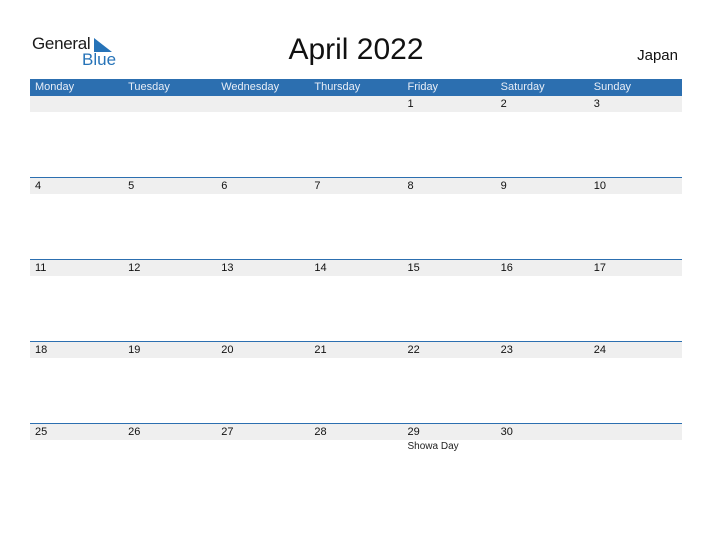 This screenshot has height=550, width=712. I want to click on weekday-monday: Monday, so click(55, 87).